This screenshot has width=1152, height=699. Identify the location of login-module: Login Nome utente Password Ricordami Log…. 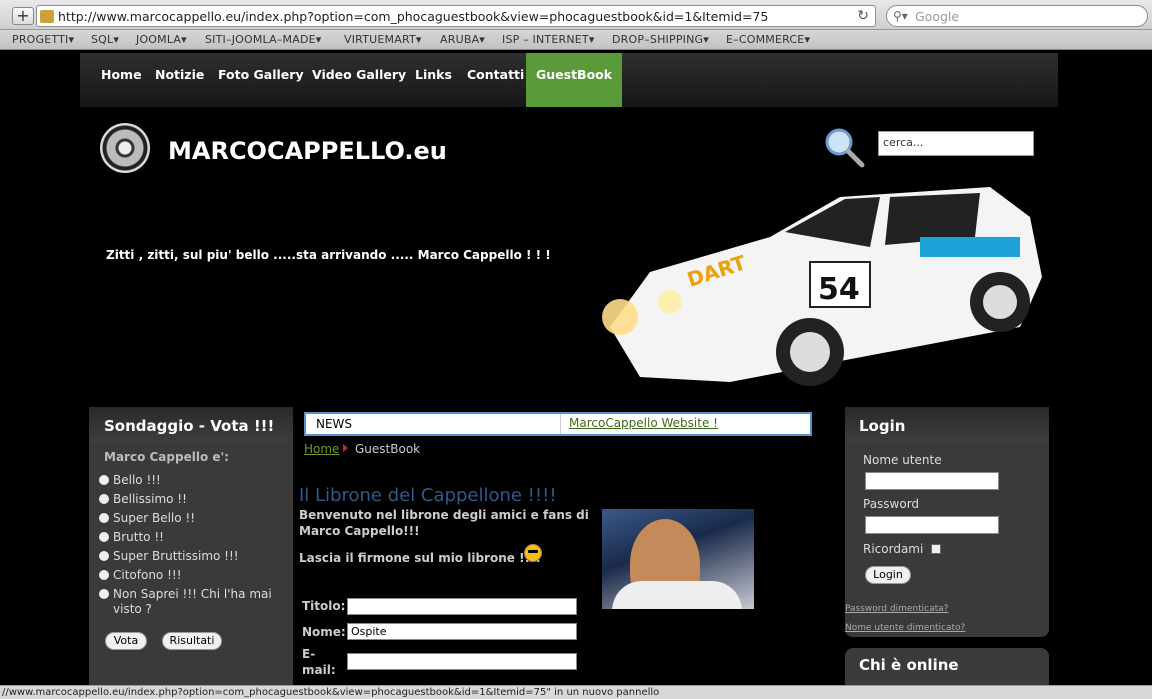
(947, 522).